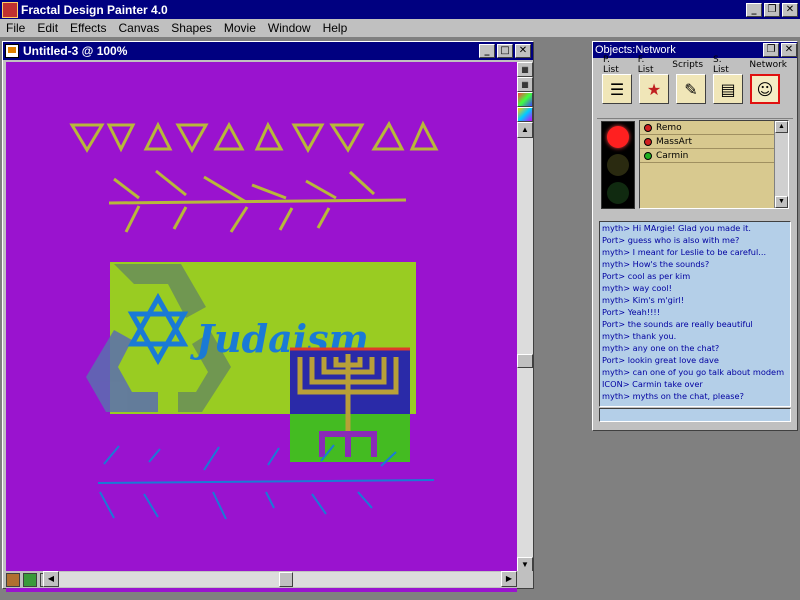  I want to click on slist-icon: ▤, so click(728, 89).